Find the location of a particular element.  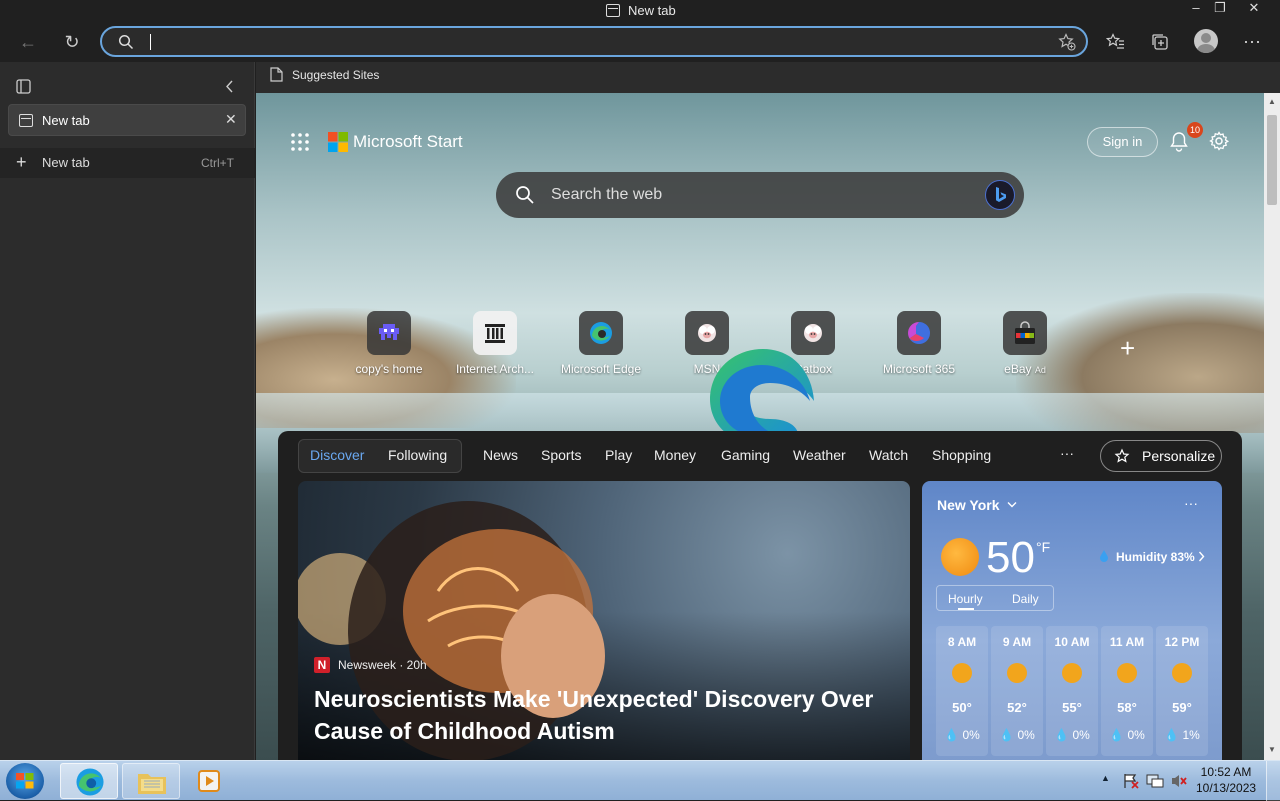

quick-link-copys-home: copy's home is located at coordinates (389, 343).